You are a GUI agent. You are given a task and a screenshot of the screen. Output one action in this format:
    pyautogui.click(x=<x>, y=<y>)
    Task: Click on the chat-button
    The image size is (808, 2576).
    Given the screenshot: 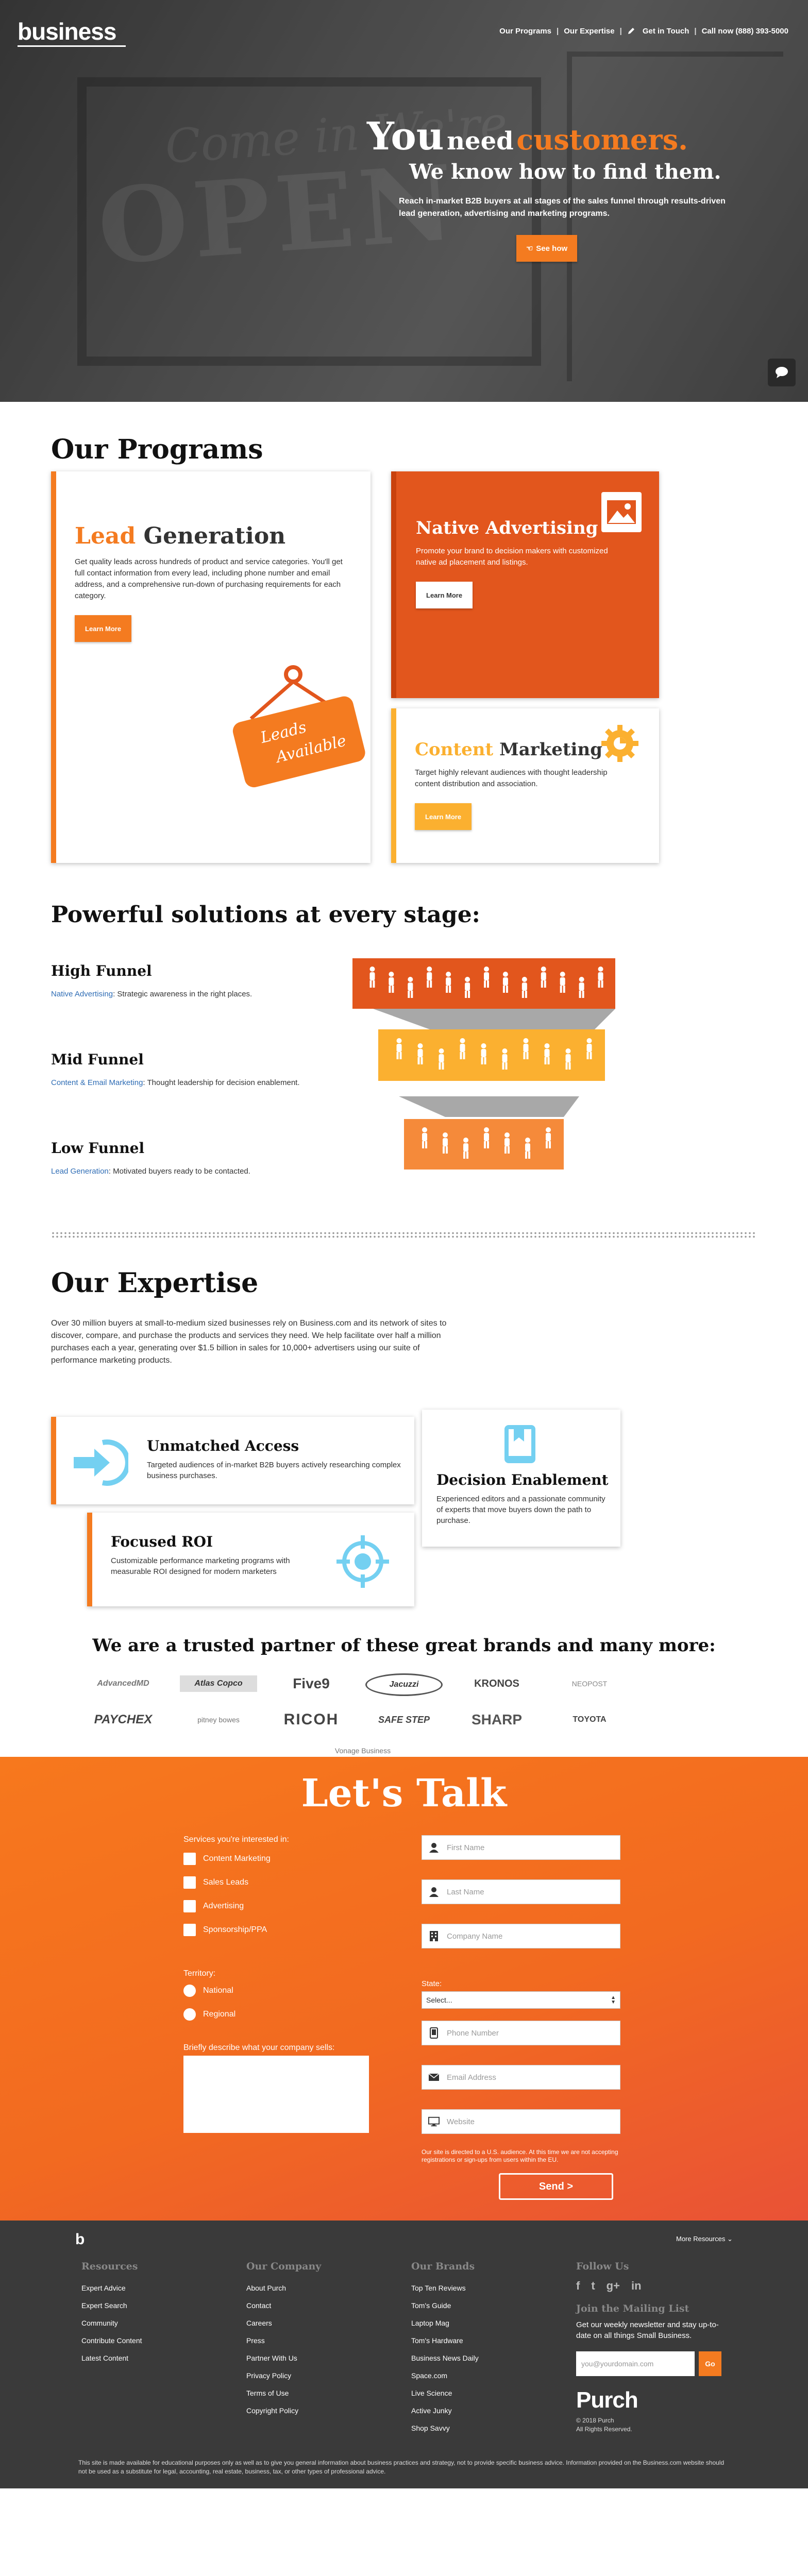 What is the action you would take?
    pyautogui.click(x=782, y=372)
    